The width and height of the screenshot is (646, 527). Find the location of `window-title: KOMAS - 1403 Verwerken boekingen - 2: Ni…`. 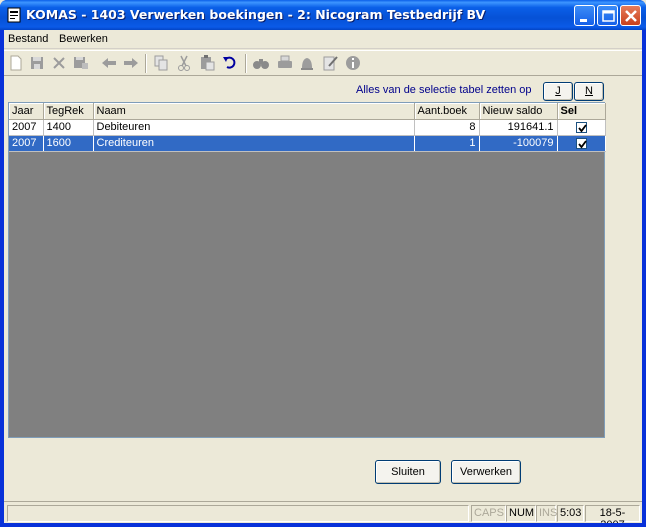

window-title: KOMAS - 1403 Verwerken boekingen - 2: Ni… is located at coordinates (256, 14).